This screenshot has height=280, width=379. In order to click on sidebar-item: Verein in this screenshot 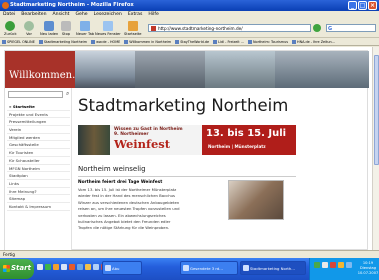, I will do `click(38, 130)`.